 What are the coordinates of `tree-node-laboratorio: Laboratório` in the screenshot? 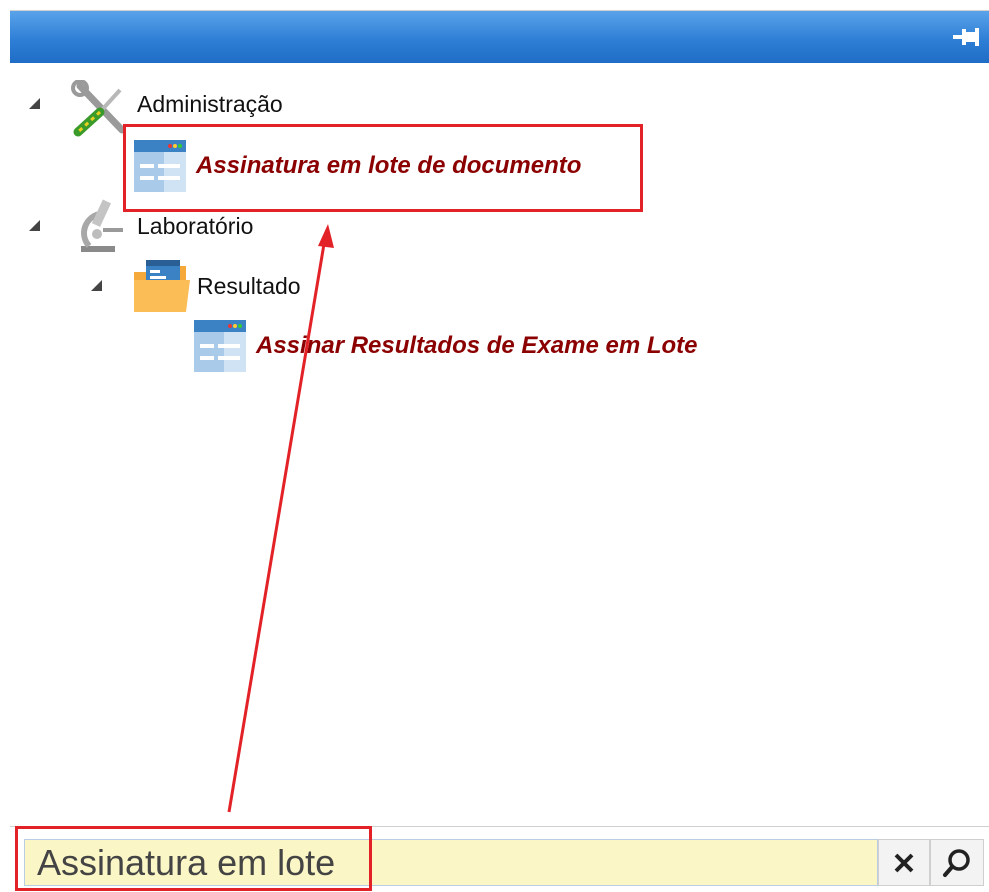 It's located at (195, 226).